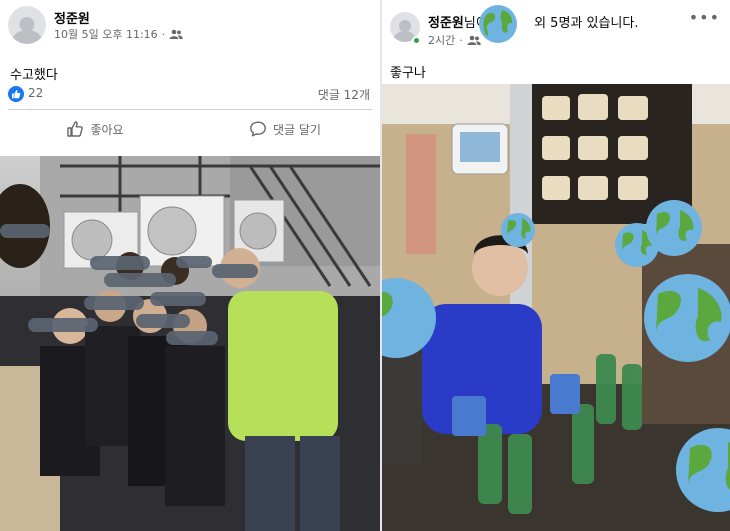 This screenshot has width=730, height=531. What do you see at coordinates (344, 94) in the screenshot?
I see `comment-count: 댓글 12개` at bounding box center [344, 94].